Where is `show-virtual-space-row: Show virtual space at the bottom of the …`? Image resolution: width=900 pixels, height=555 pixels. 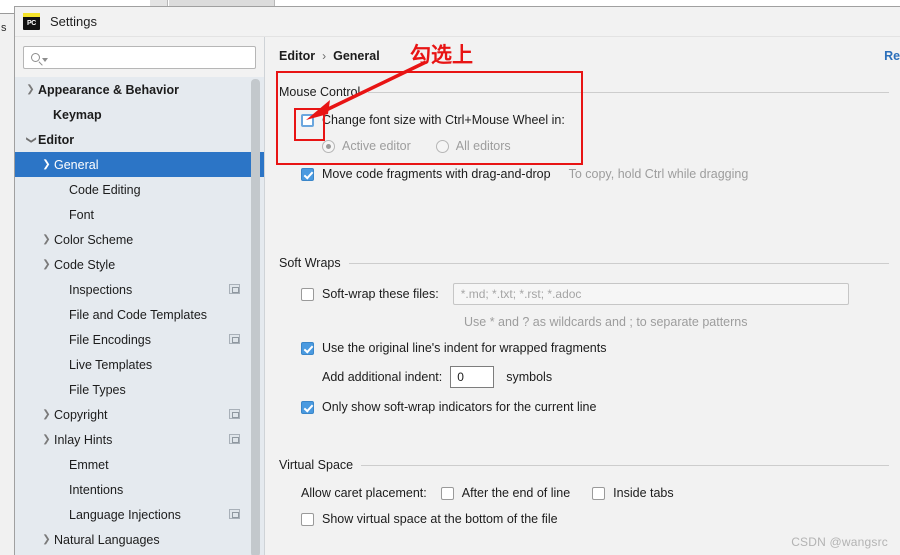
show-virtual-space-row: Show virtual space at the bottom of the … is located at coordinates (595, 519).